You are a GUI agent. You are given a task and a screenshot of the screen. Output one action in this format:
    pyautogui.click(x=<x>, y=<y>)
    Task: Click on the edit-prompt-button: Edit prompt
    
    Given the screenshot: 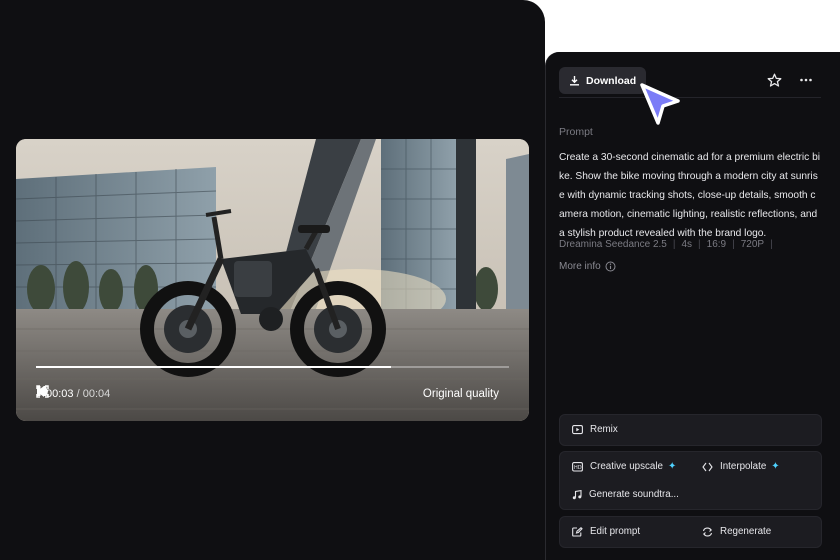 What is the action you would take?
    pyautogui.click(x=606, y=531)
    